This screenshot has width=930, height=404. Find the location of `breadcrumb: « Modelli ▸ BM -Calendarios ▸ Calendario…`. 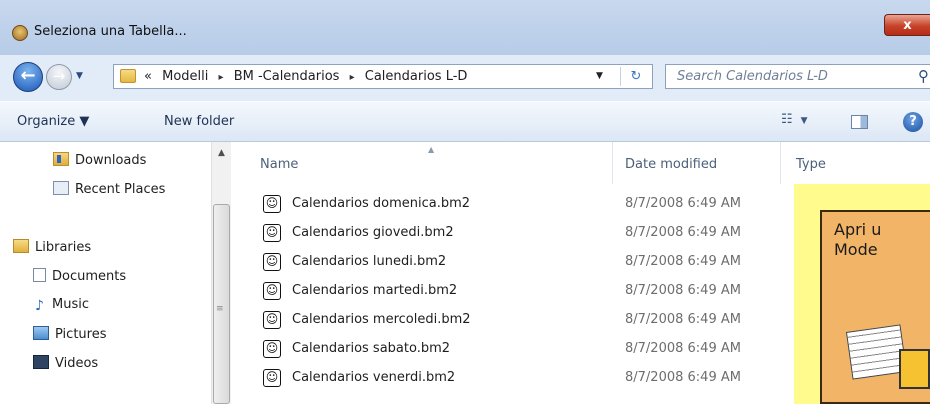

breadcrumb: « Modelli ▸ BM -Calendarios ▸ Calendario… is located at coordinates (305, 76).